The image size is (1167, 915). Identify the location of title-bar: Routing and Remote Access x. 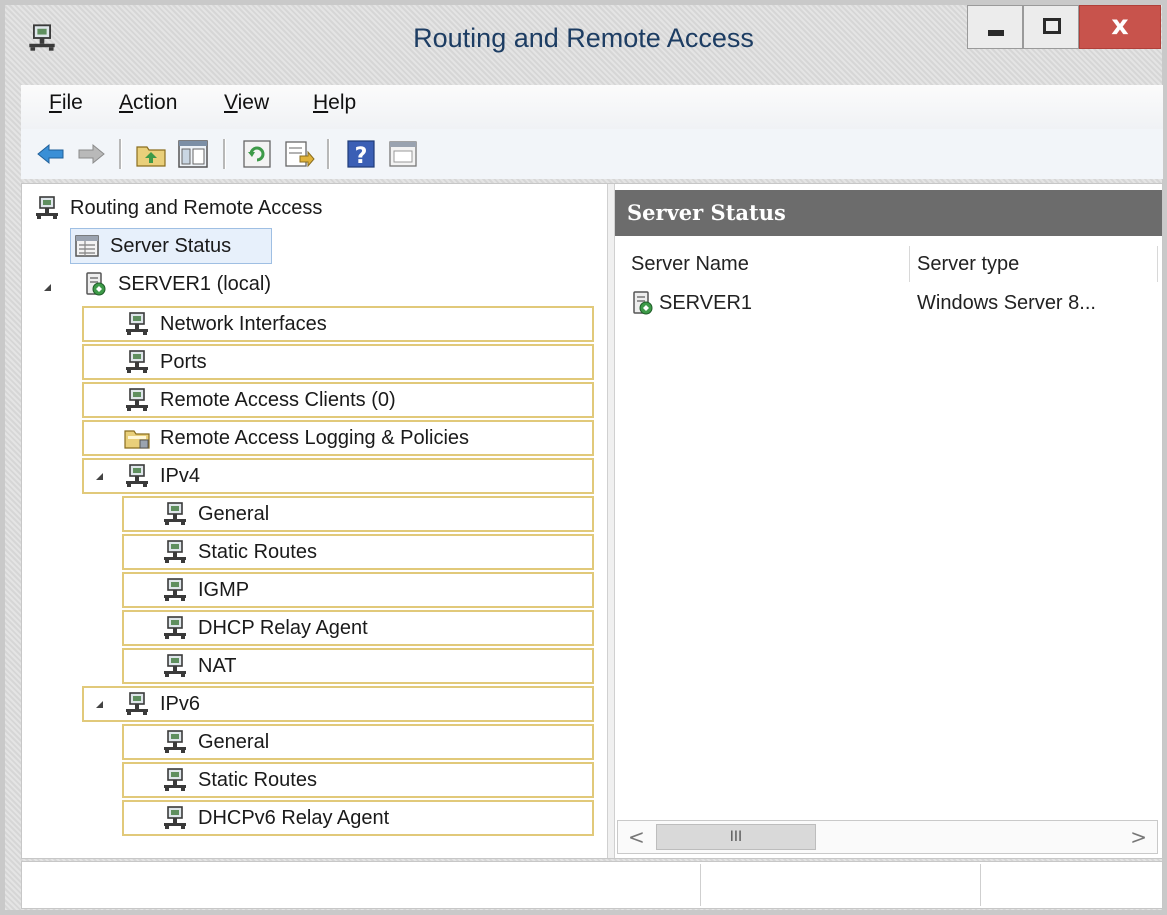
(583, 44).